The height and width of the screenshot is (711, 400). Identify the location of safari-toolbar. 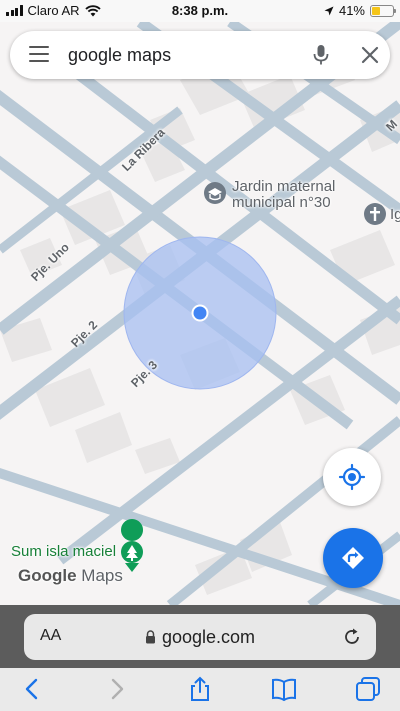
(200, 689).